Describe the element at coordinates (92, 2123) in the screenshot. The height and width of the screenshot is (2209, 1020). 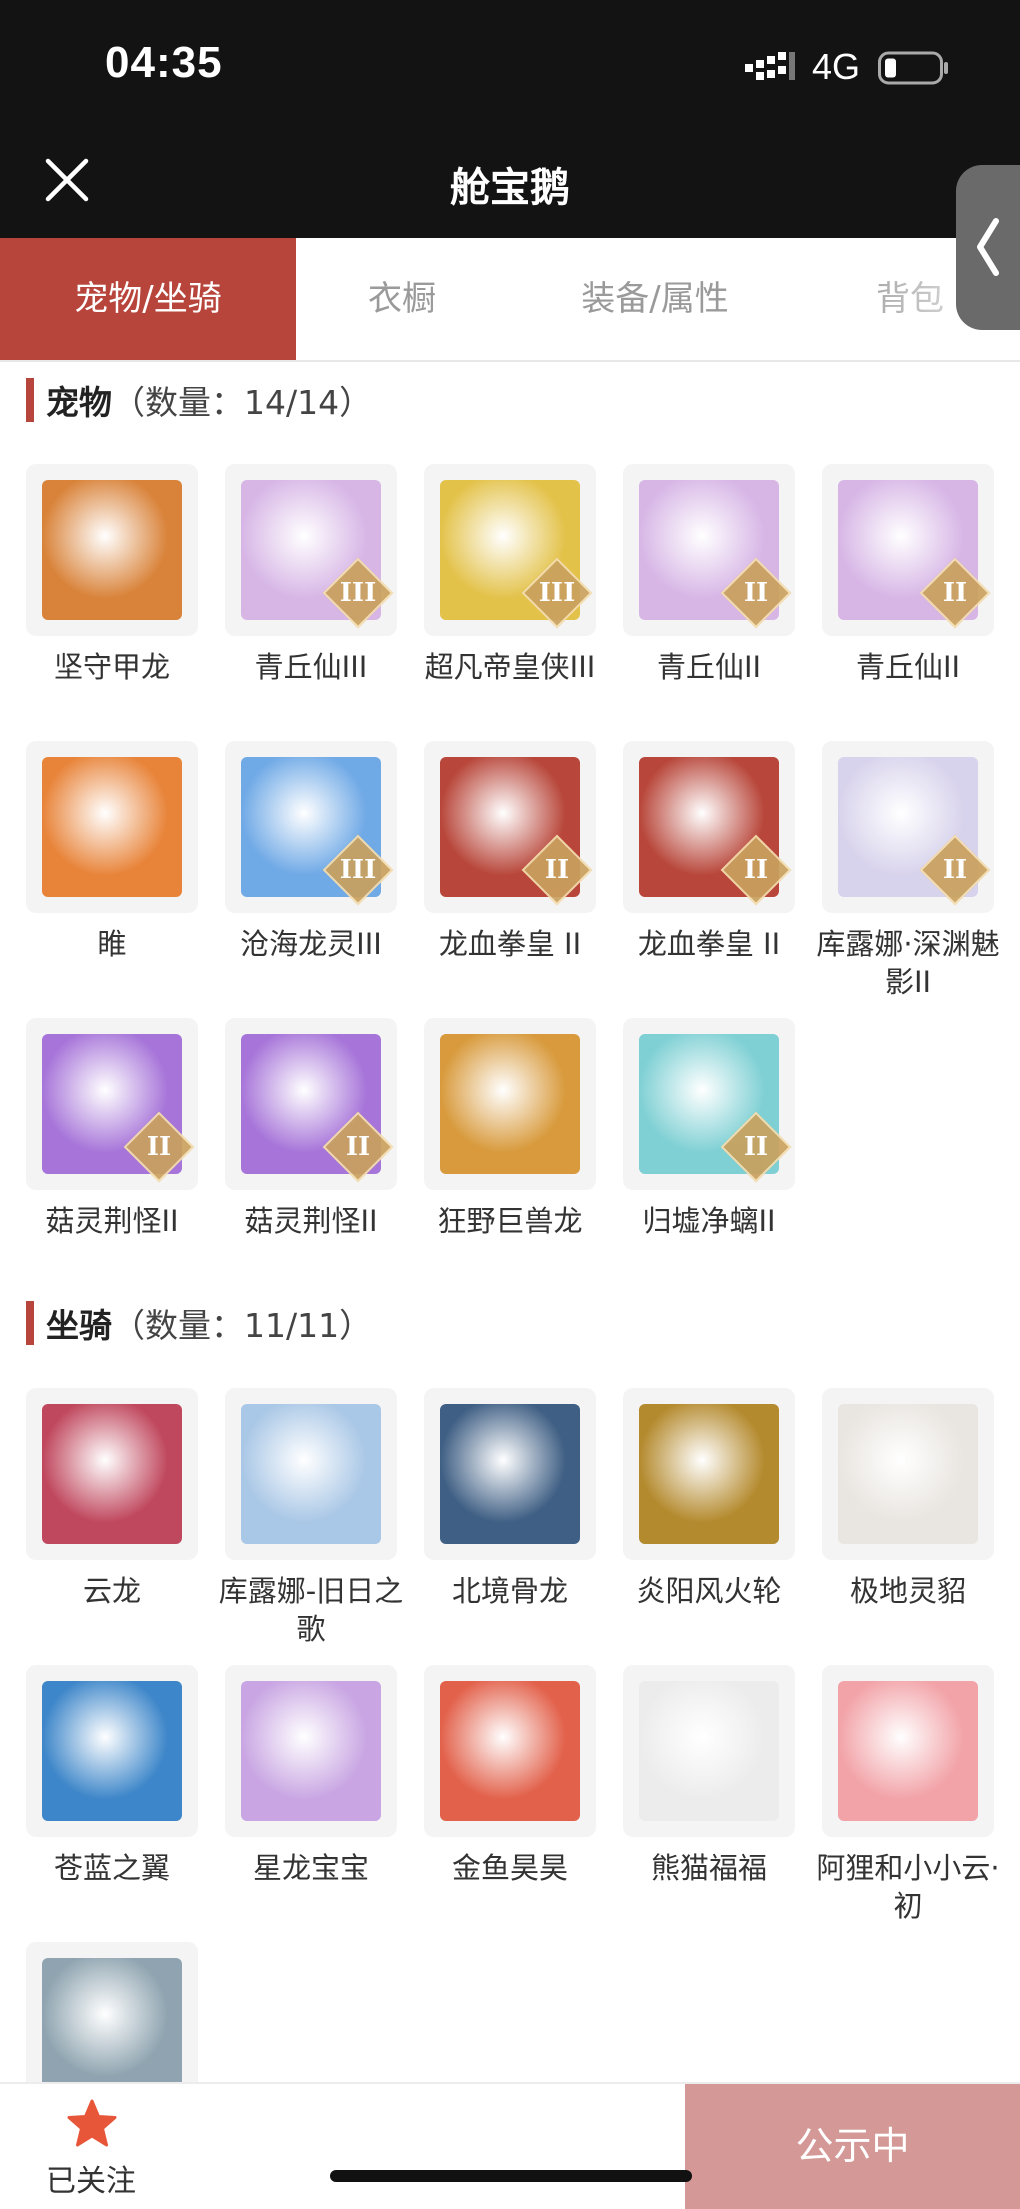
I see `star-icon` at that location.